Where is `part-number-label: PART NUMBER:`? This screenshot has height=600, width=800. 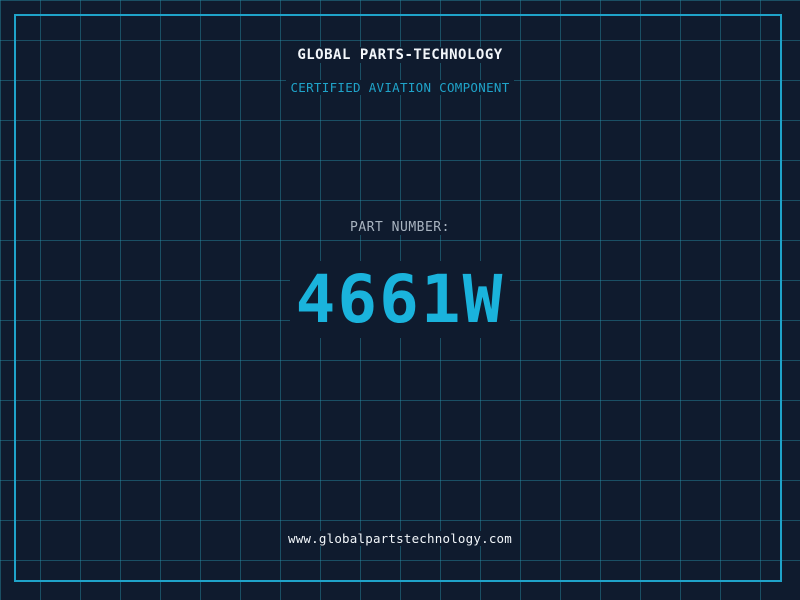 part-number-label: PART NUMBER: is located at coordinates (400, 227).